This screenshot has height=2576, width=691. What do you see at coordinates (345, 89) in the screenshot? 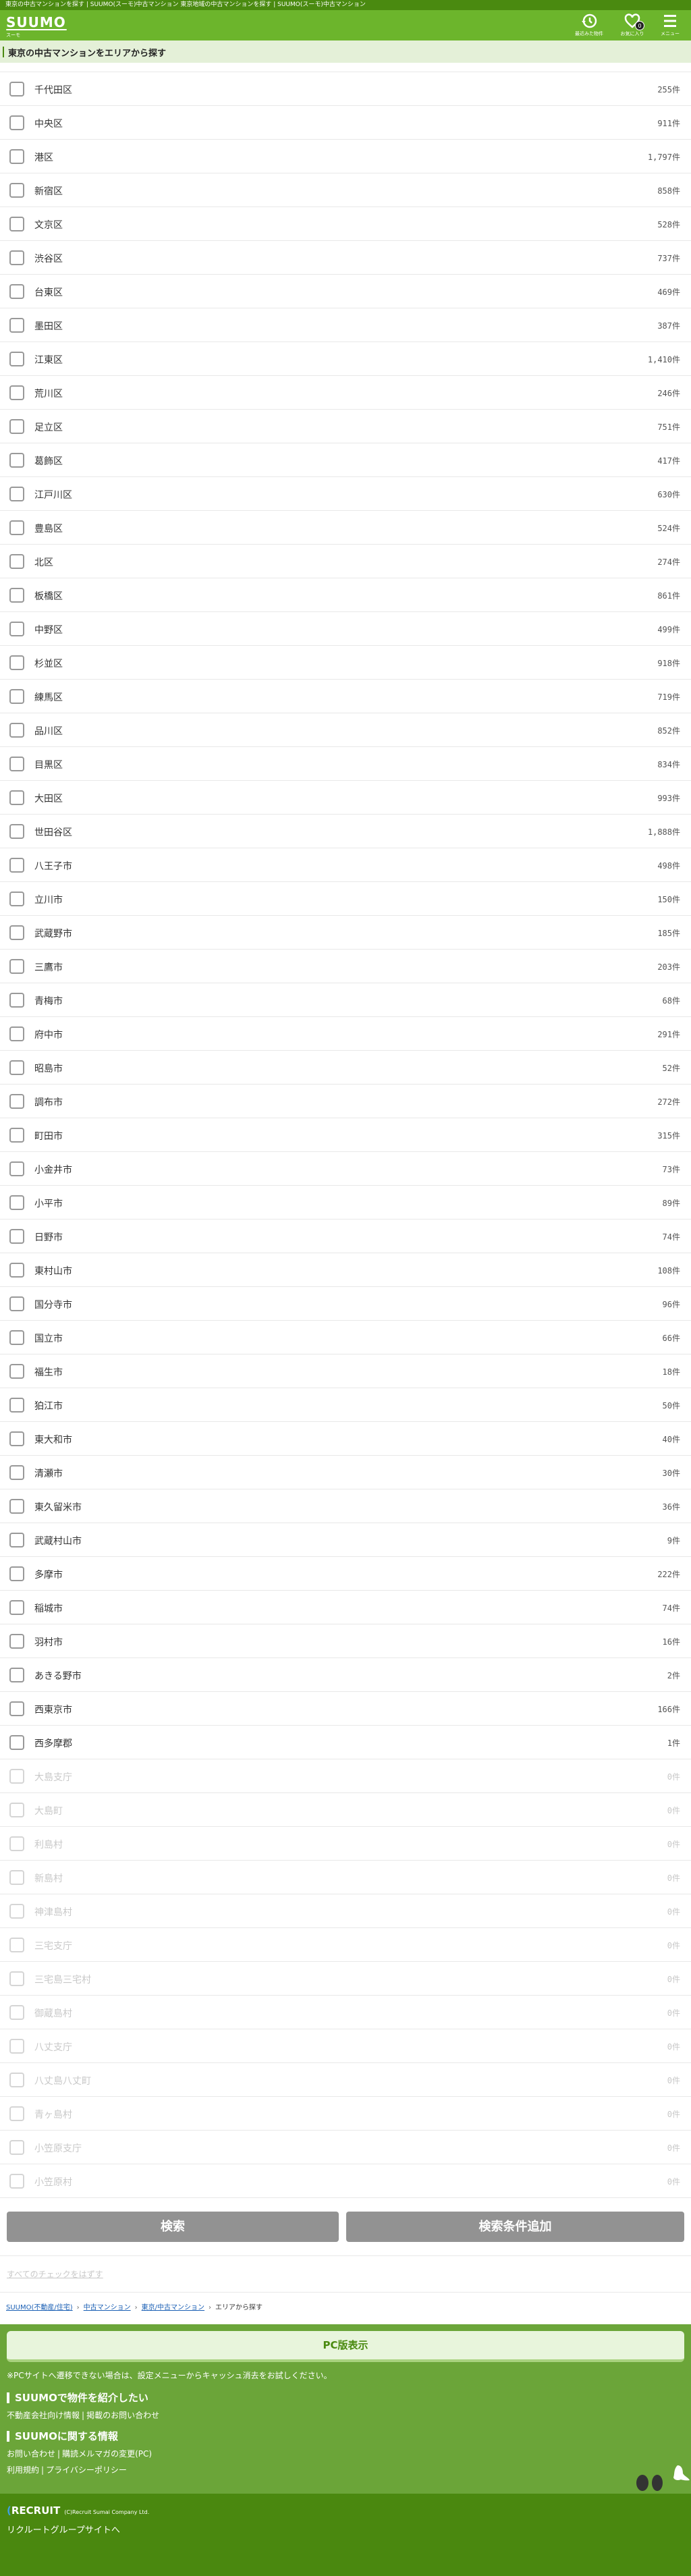
I see `area-row: 千代田区 255件` at bounding box center [345, 89].